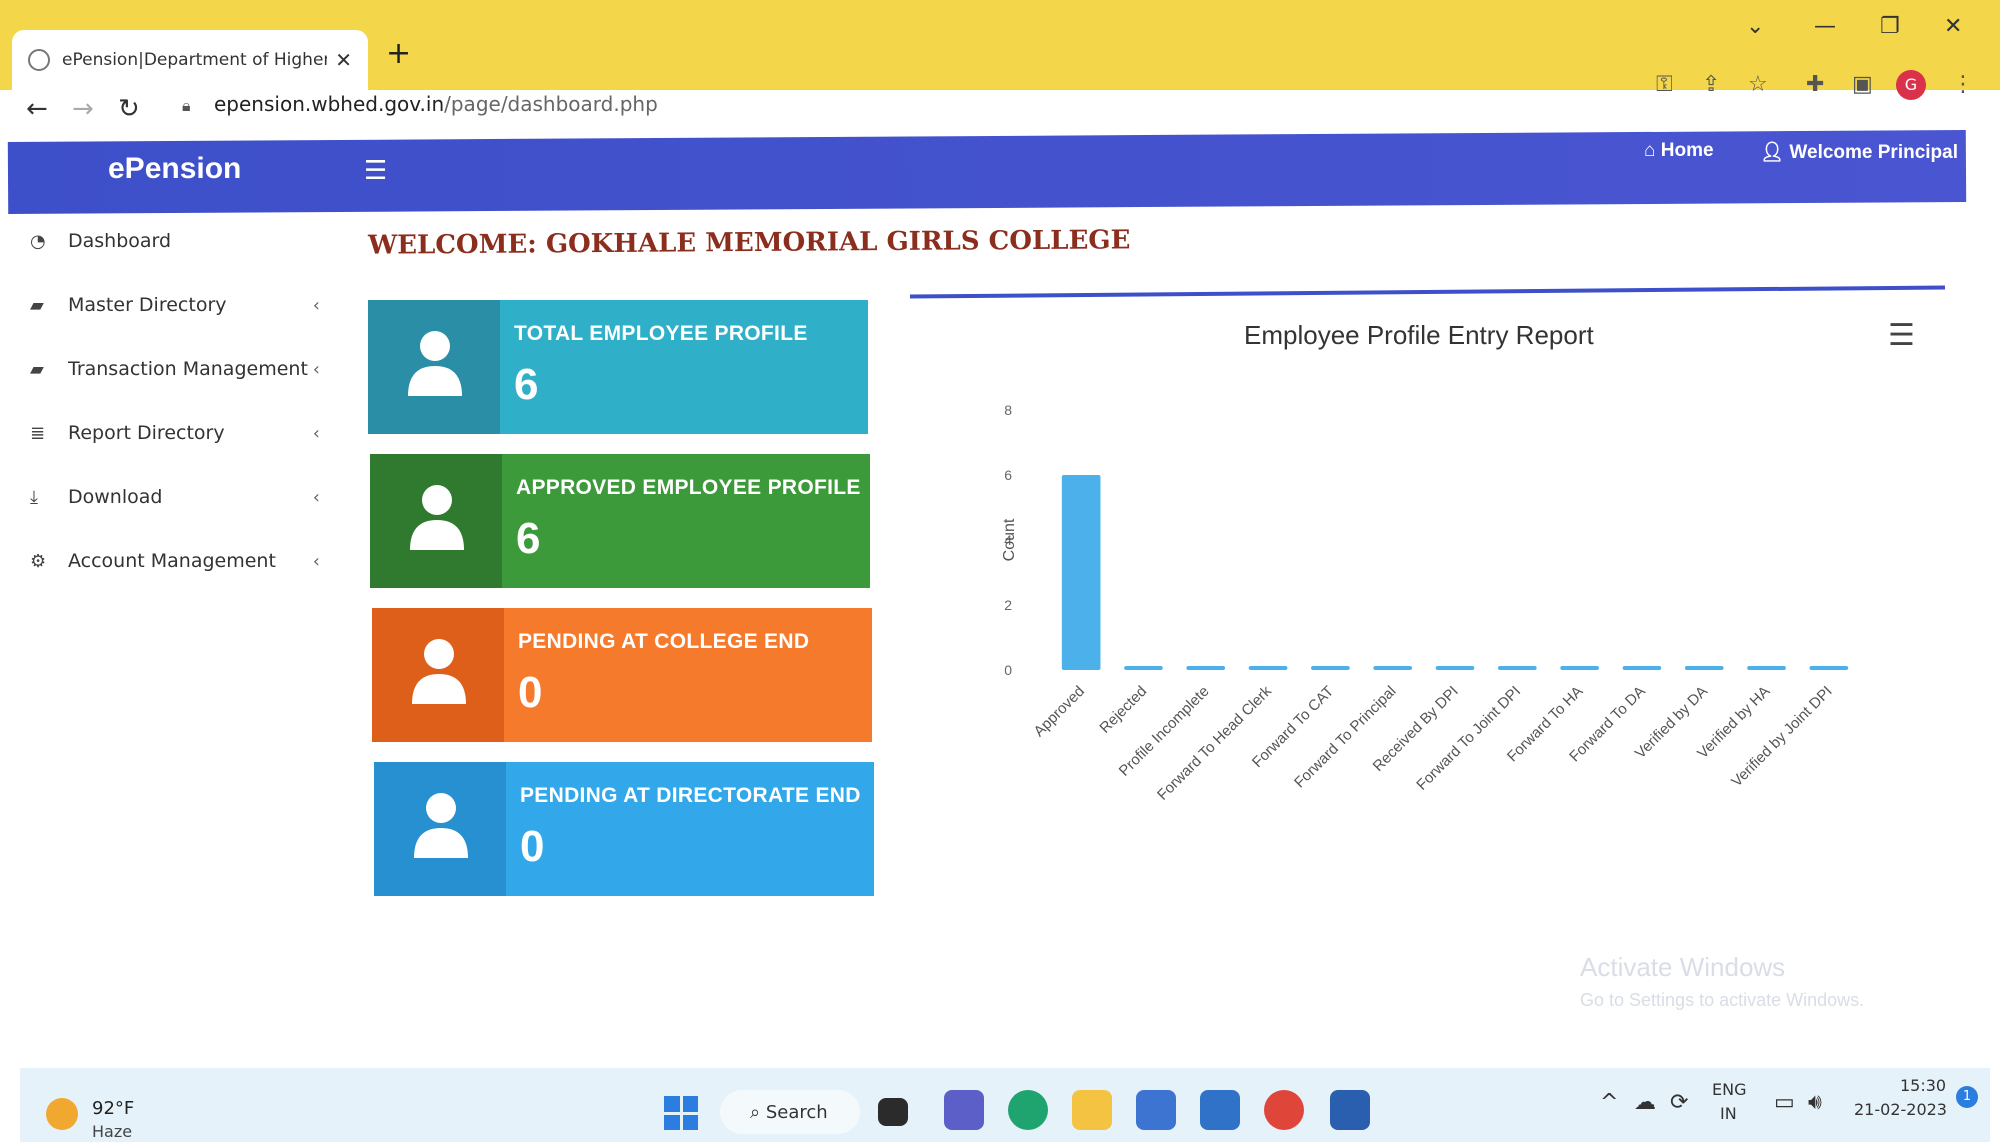 This screenshot has height=1146, width=2000. What do you see at coordinates (620, 521) in the screenshot?
I see `stat-card-approved: APPROVED EMPLOYEE PROFILE 6` at bounding box center [620, 521].